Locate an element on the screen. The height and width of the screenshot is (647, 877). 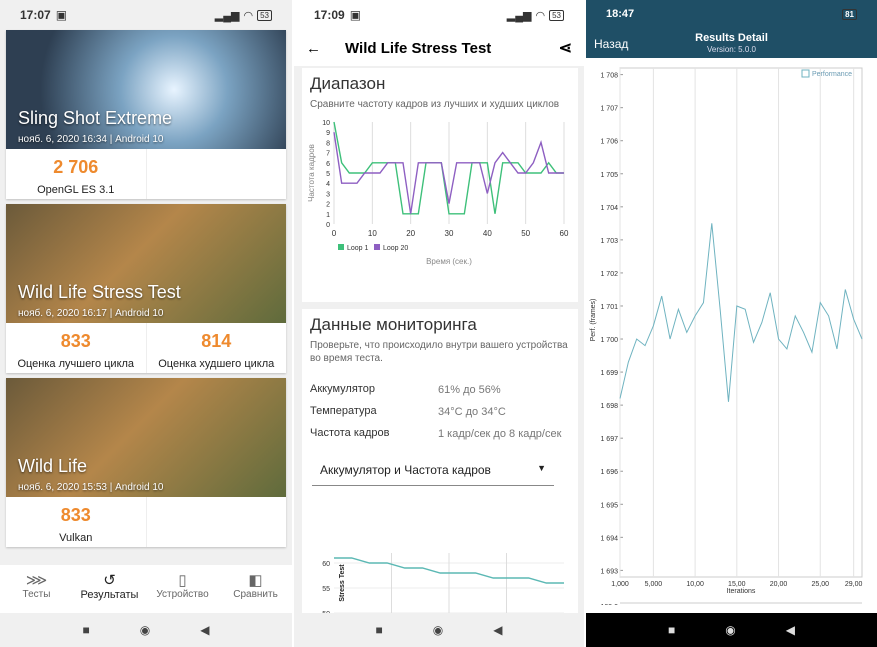
tests-icon: ⋙ is located at coordinates (36, 580).